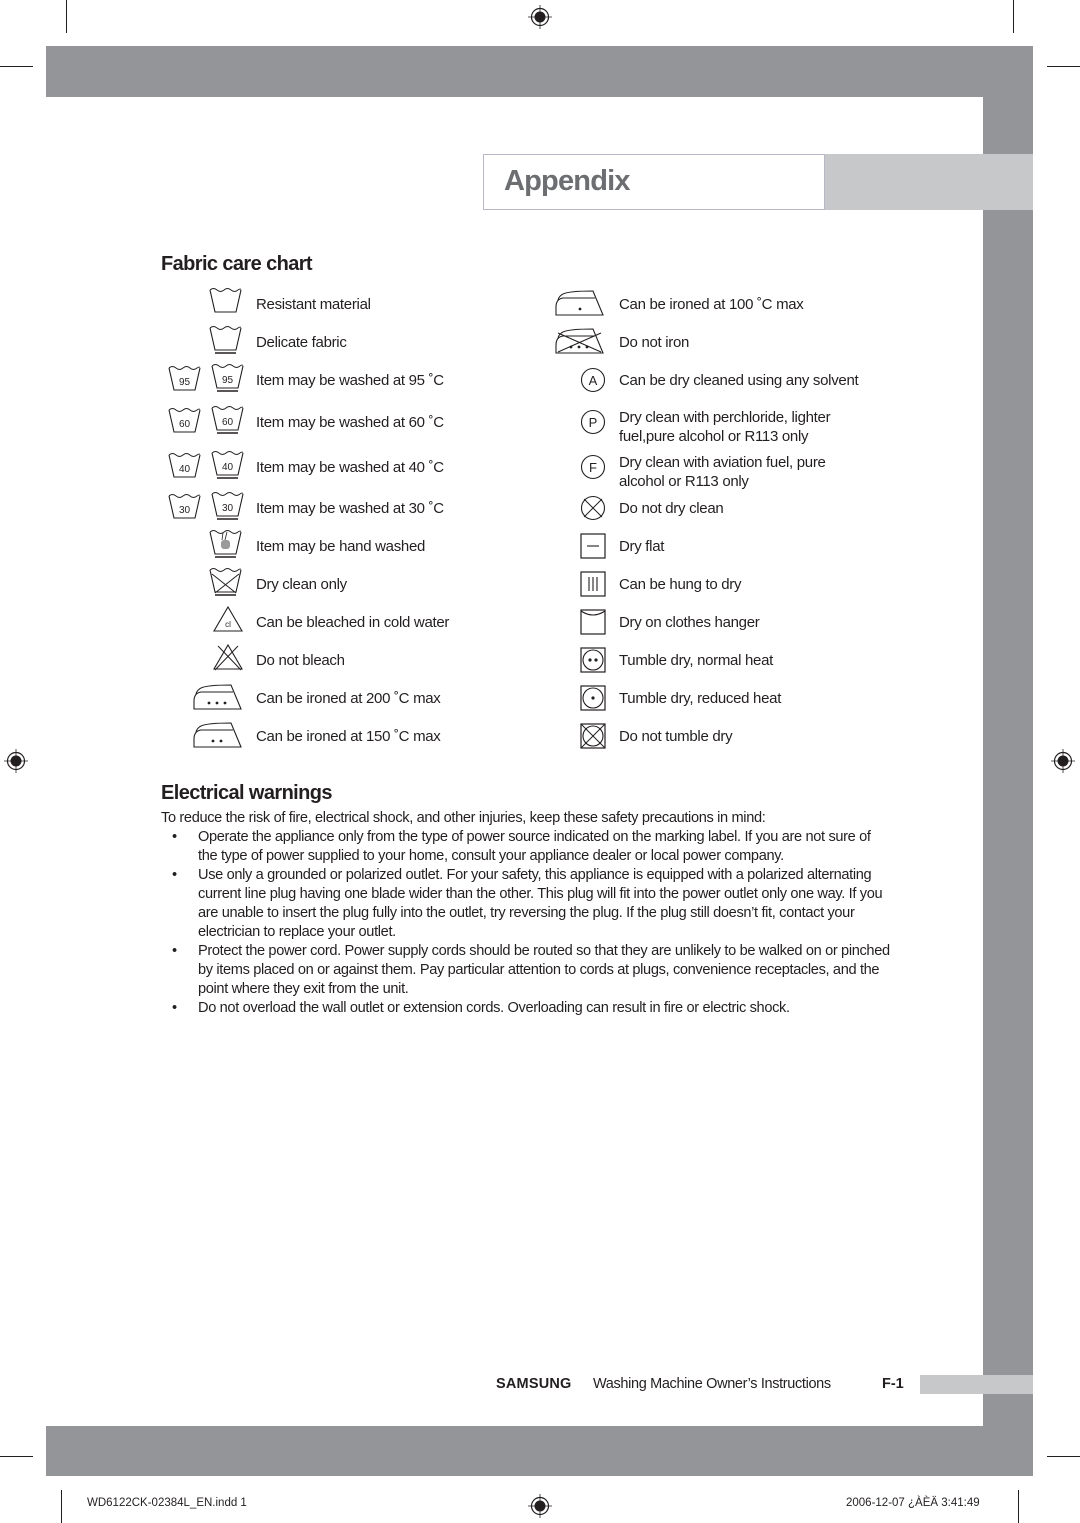  Describe the element at coordinates (680, 584) in the screenshot. I see `care-symbol-label: Can be hung to dry` at that location.